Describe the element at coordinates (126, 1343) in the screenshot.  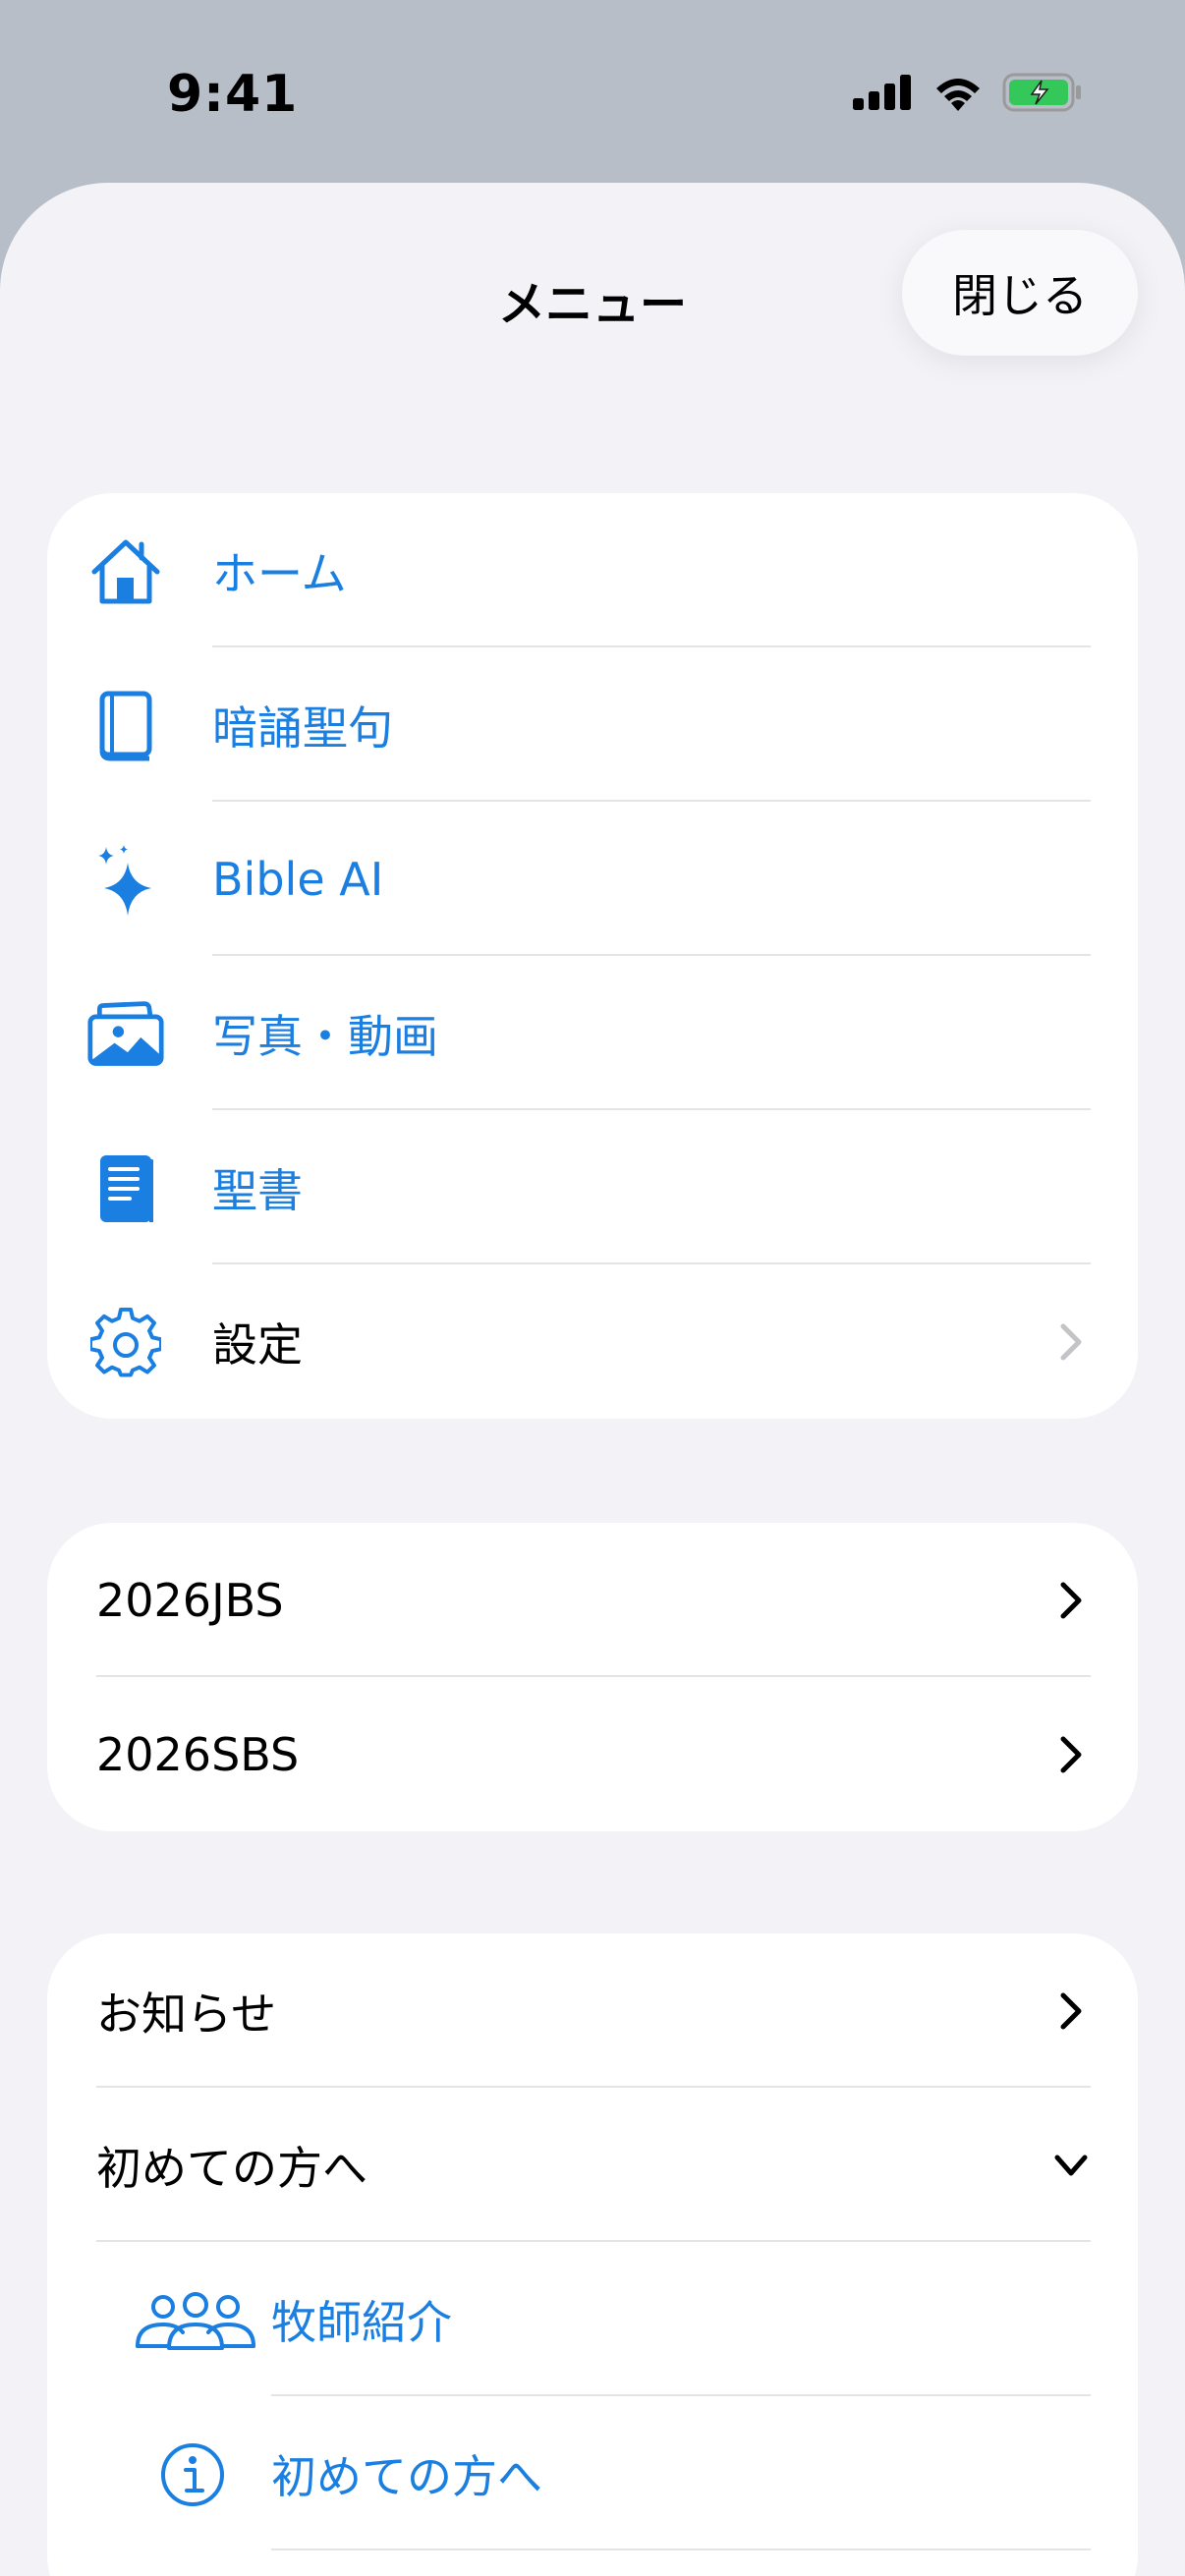
I see `gear-icon` at that location.